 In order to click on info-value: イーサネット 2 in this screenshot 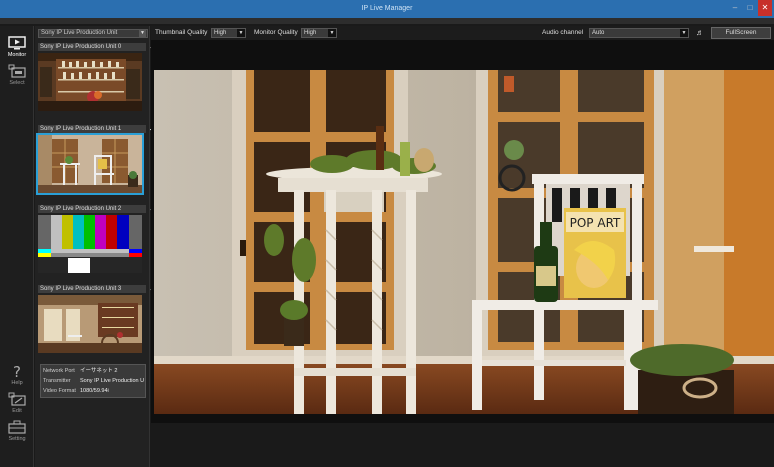, I will do `click(99, 371)`.